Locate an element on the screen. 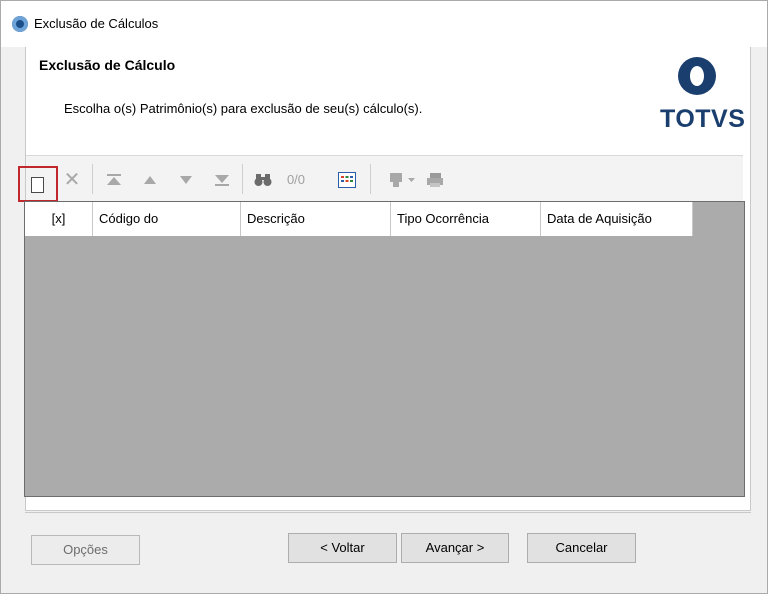  find-button is located at coordinates (263, 180).